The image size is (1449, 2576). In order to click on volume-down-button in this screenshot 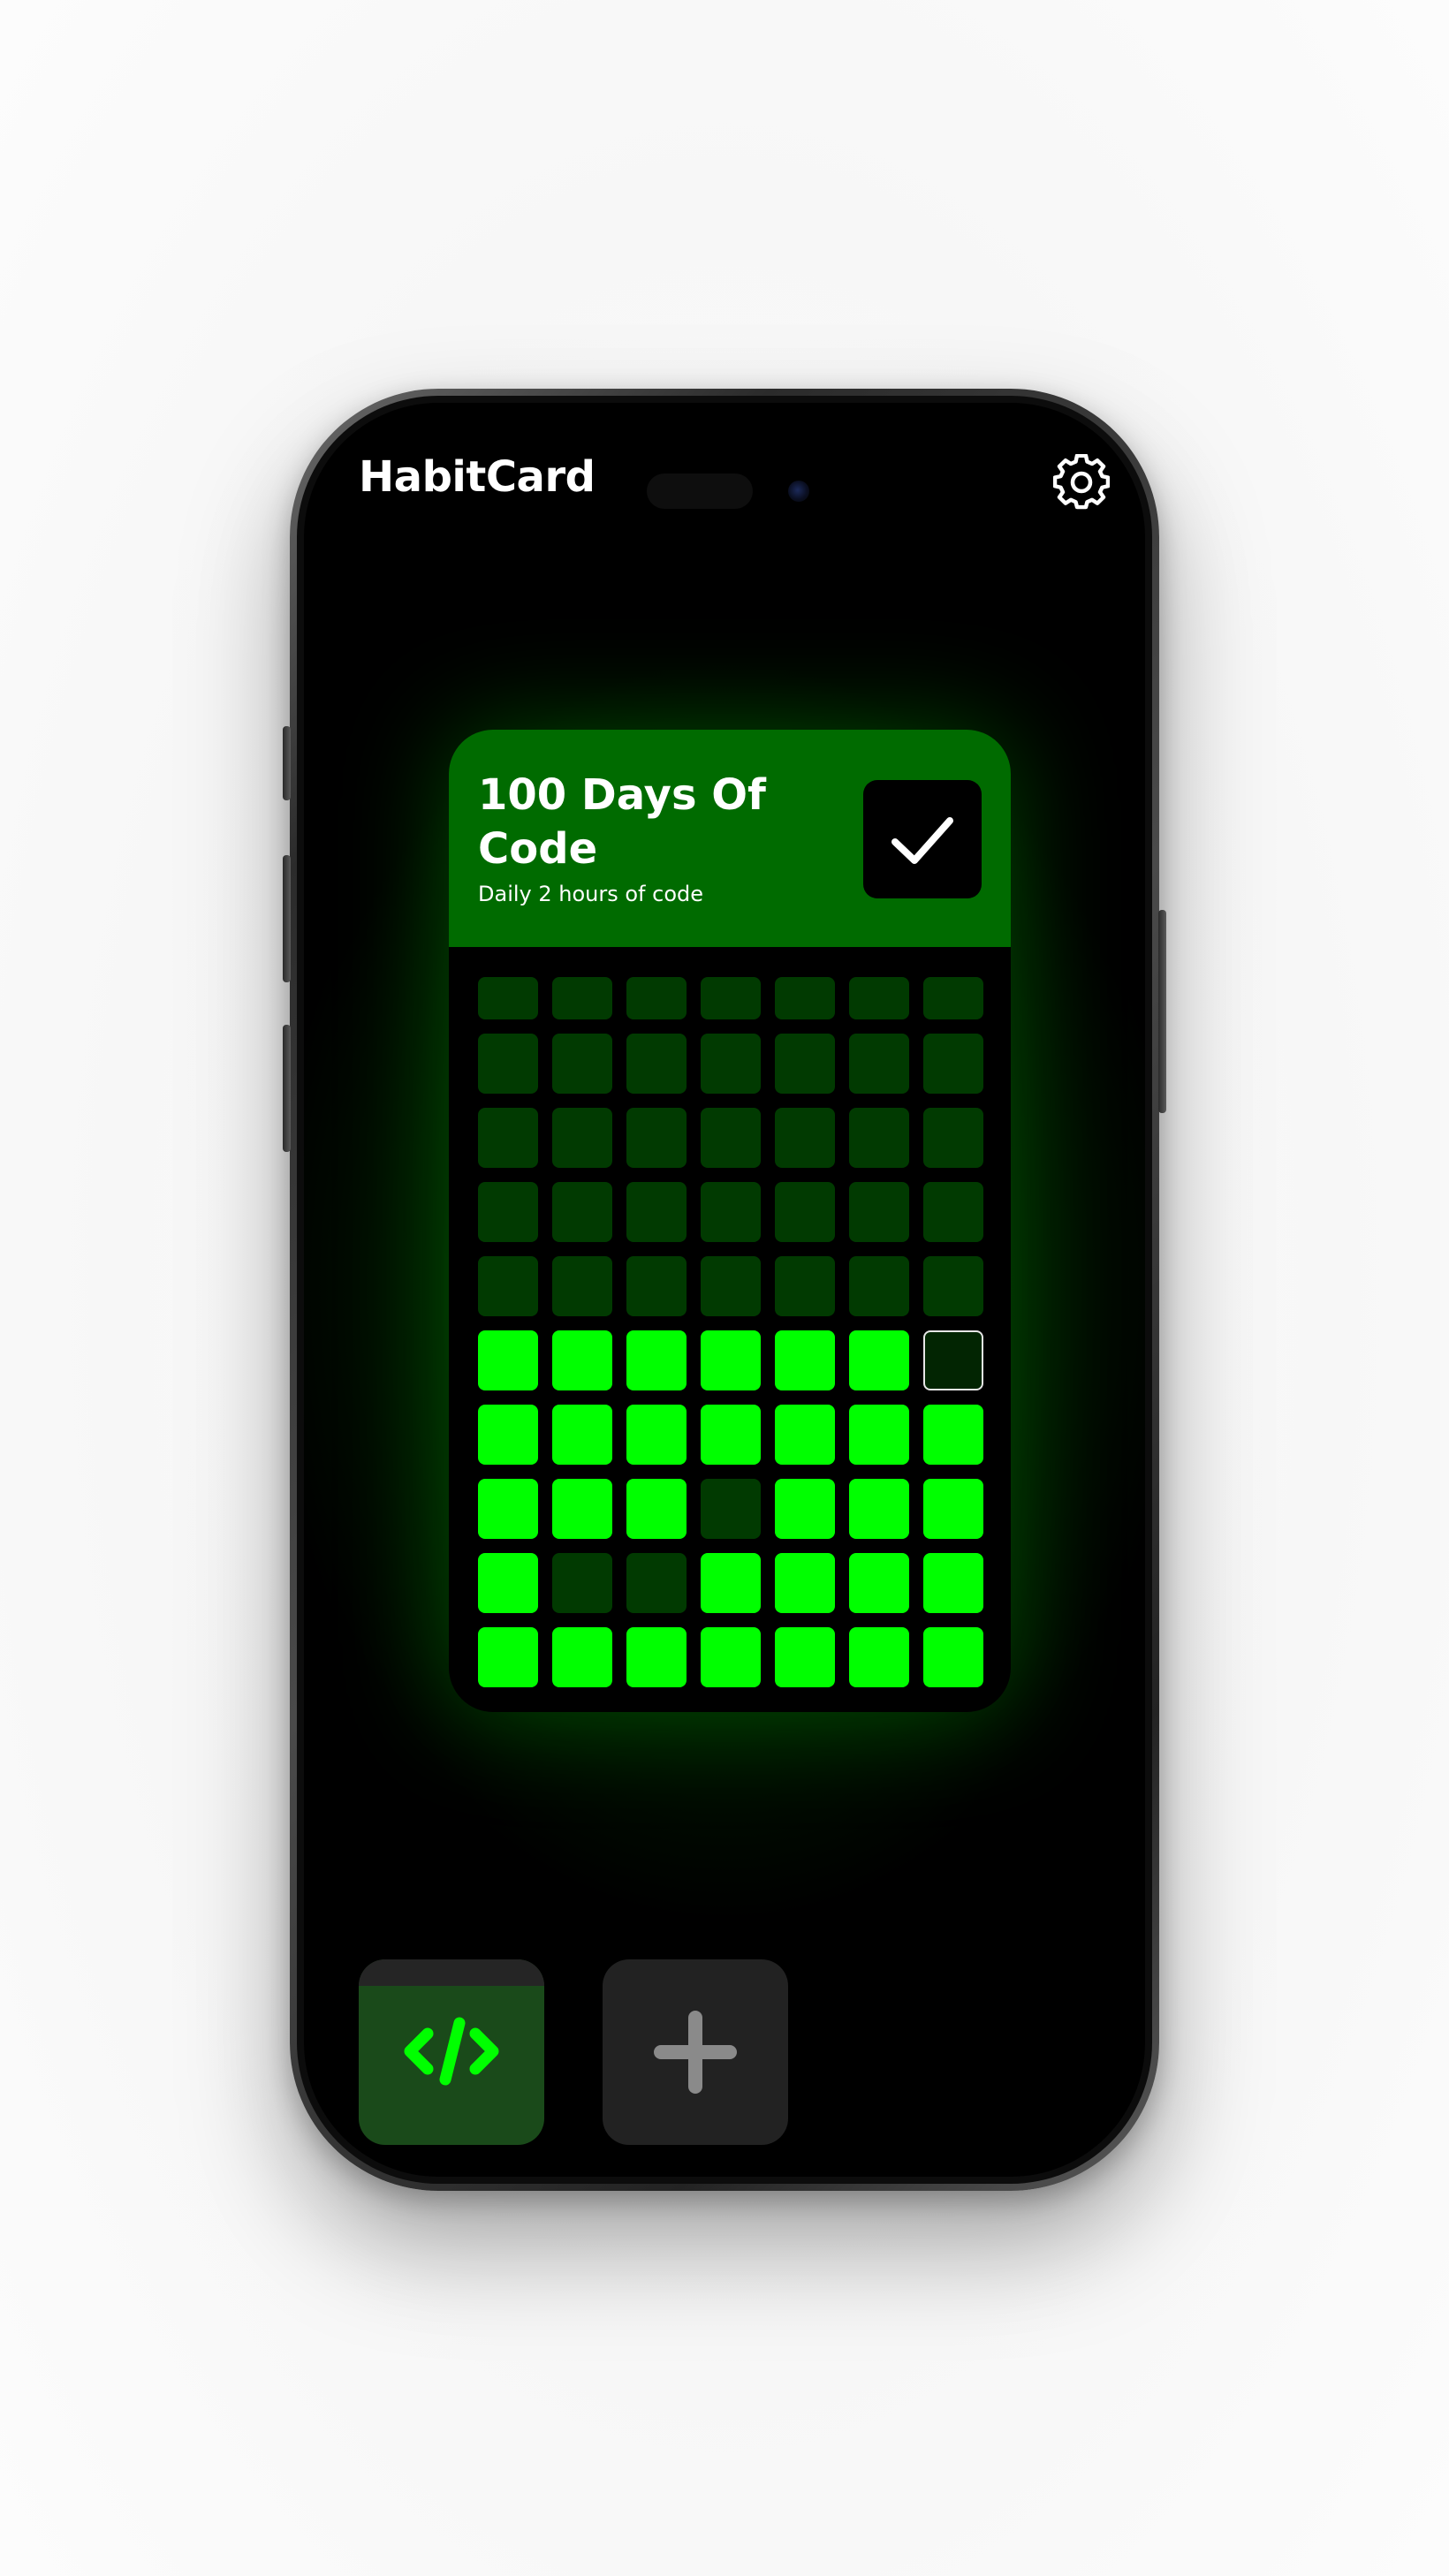, I will do `click(287, 1089)`.